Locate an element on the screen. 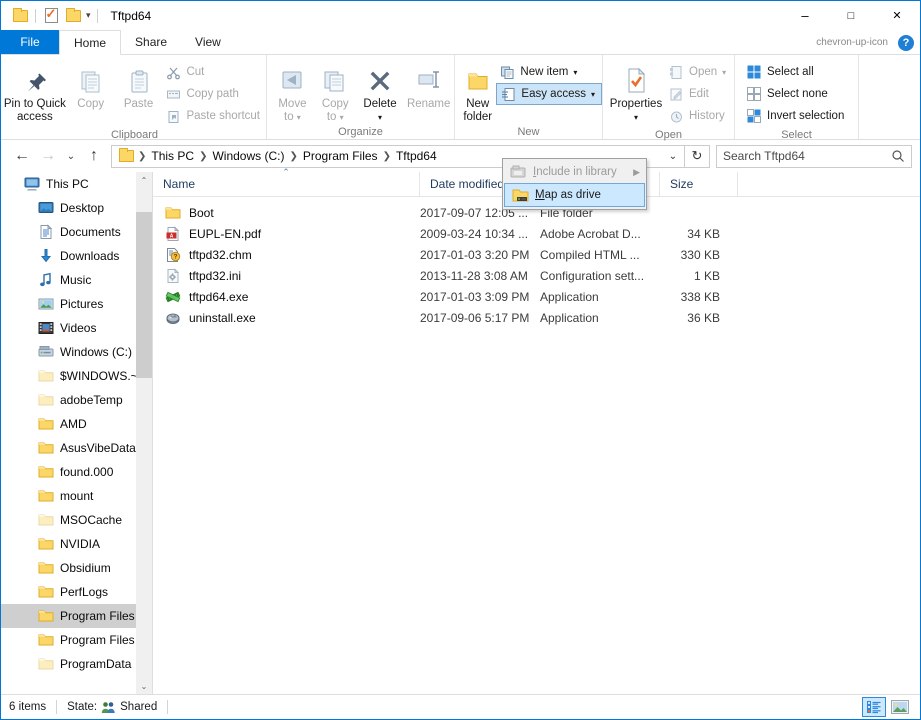  search-input: Search Tftpd64 is located at coordinates (807, 156).